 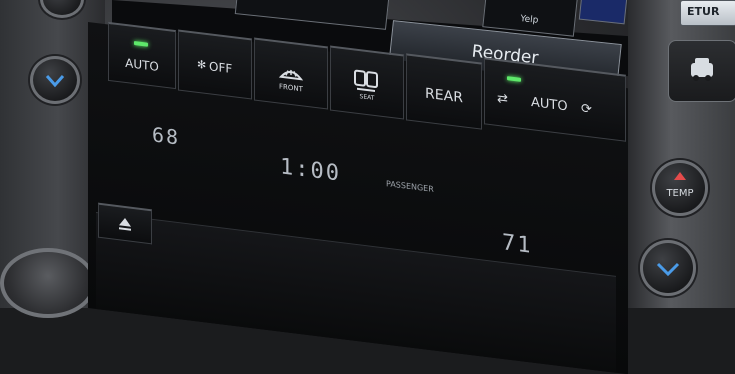 I want to click on passenger-auto-indicator, so click(x=514, y=79).